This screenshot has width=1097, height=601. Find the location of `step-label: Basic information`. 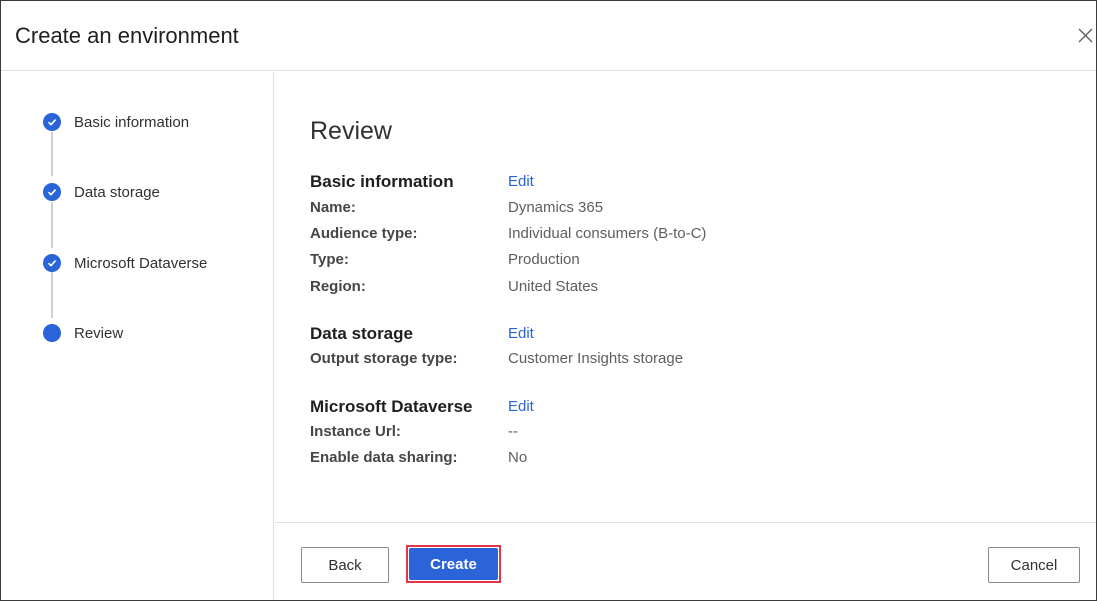

step-label: Basic information is located at coordinates (132, 122).